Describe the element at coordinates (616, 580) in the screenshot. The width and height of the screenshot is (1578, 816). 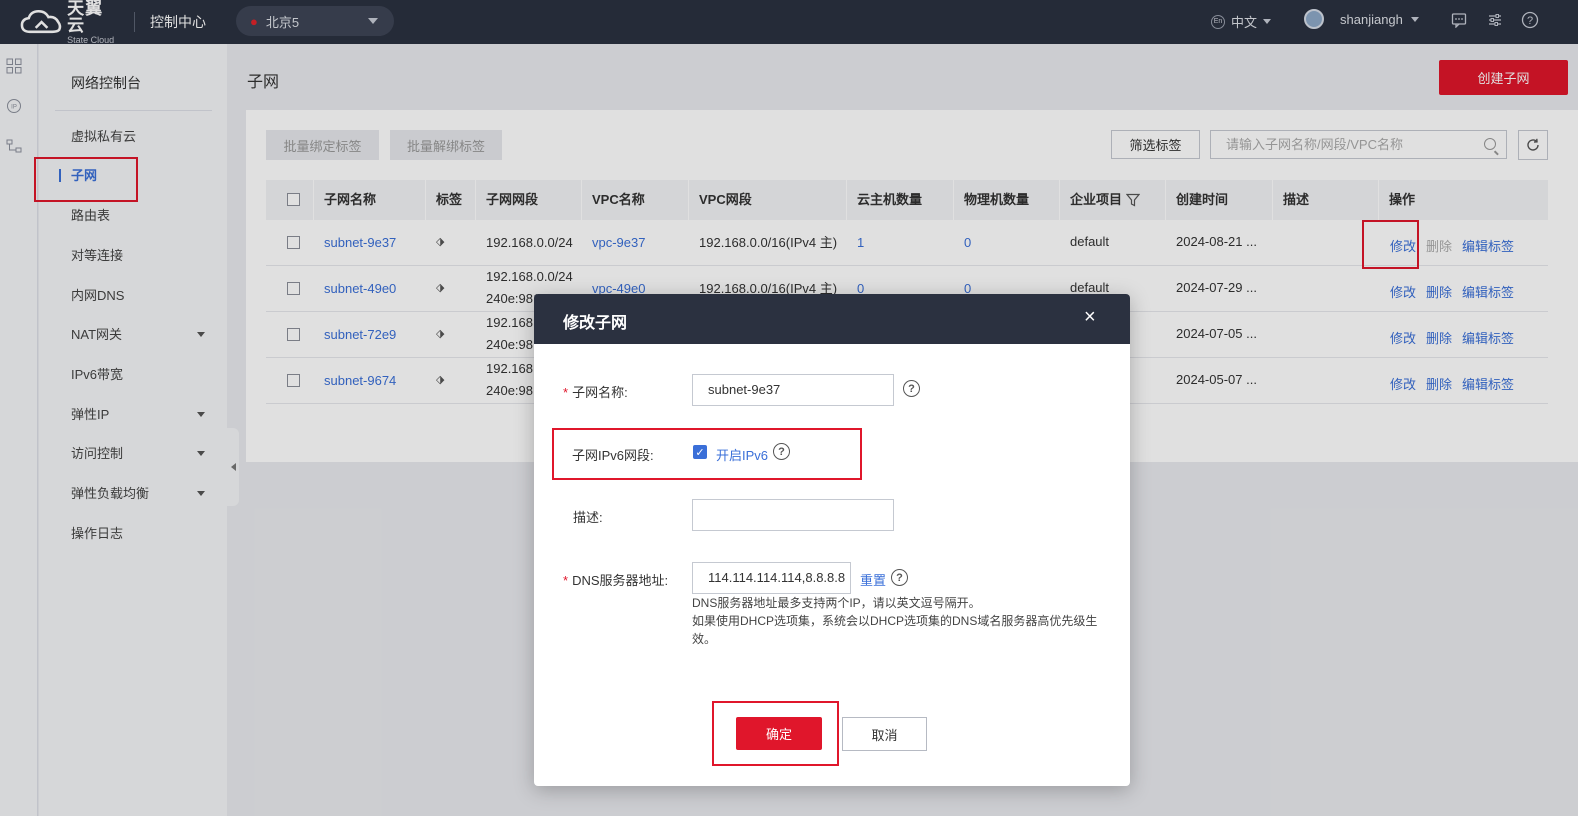
I see `dns-label: * DNS服务器地址:` at that location.